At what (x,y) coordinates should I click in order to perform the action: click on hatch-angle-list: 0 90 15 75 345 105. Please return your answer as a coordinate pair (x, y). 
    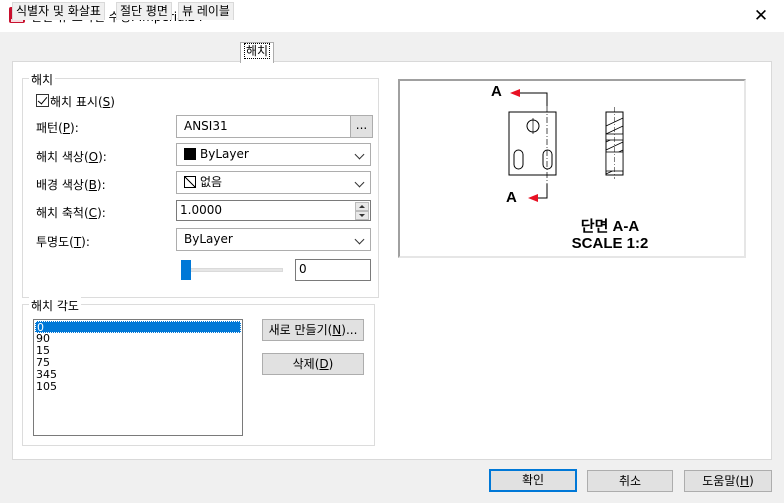
    Looking at the image, I should click on (138, 377).